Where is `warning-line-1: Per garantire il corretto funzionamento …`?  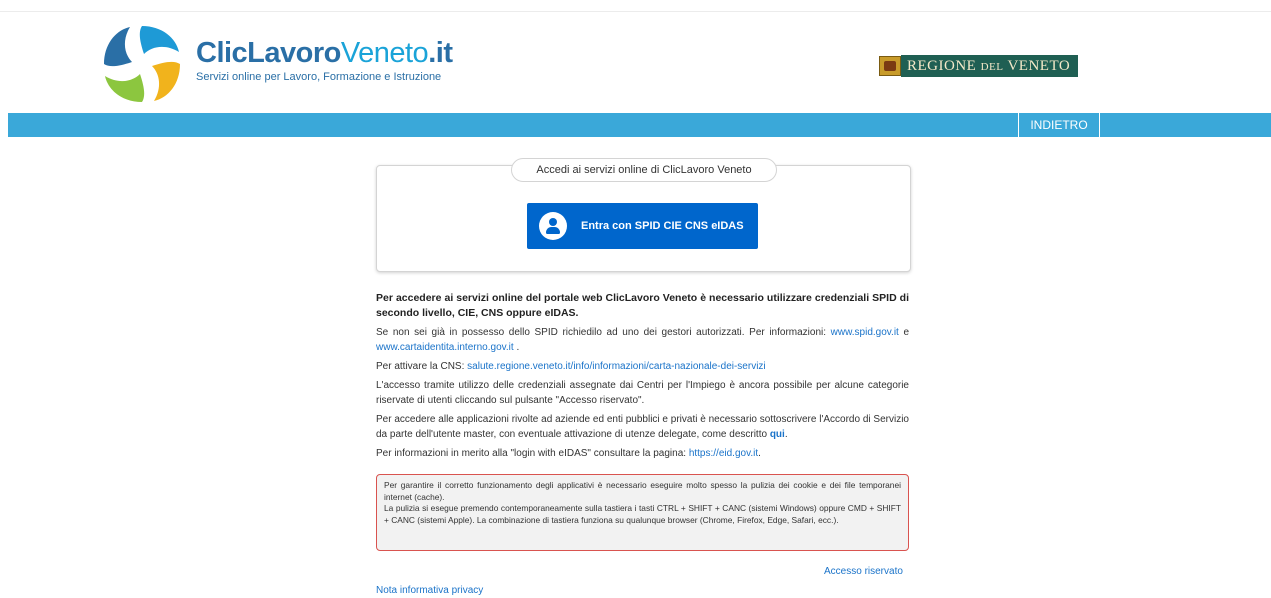 warning-line-1: Per garantire il corretto funzionamento … is located at coordinates (642, 491).